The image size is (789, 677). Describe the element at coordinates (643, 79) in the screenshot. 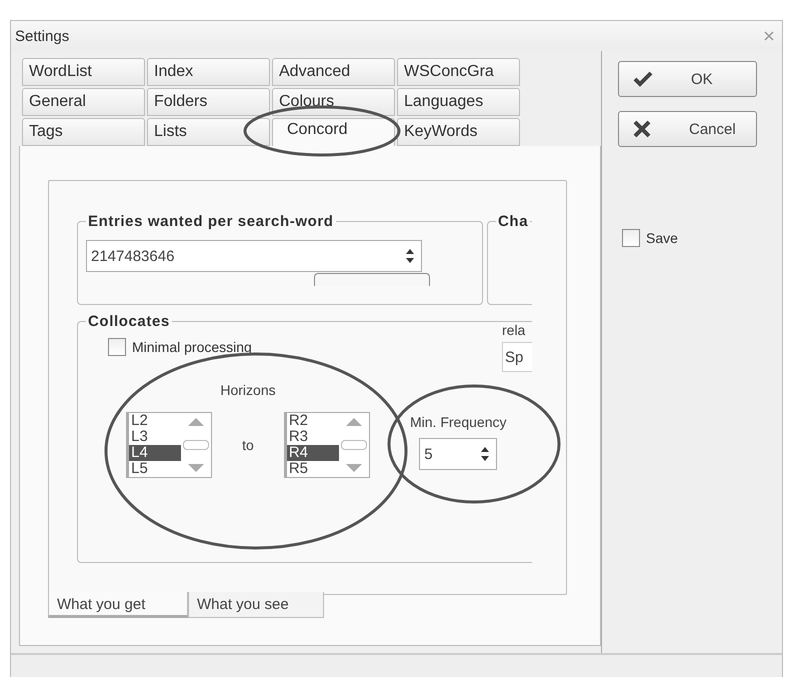

I see `check-icon` at that location.